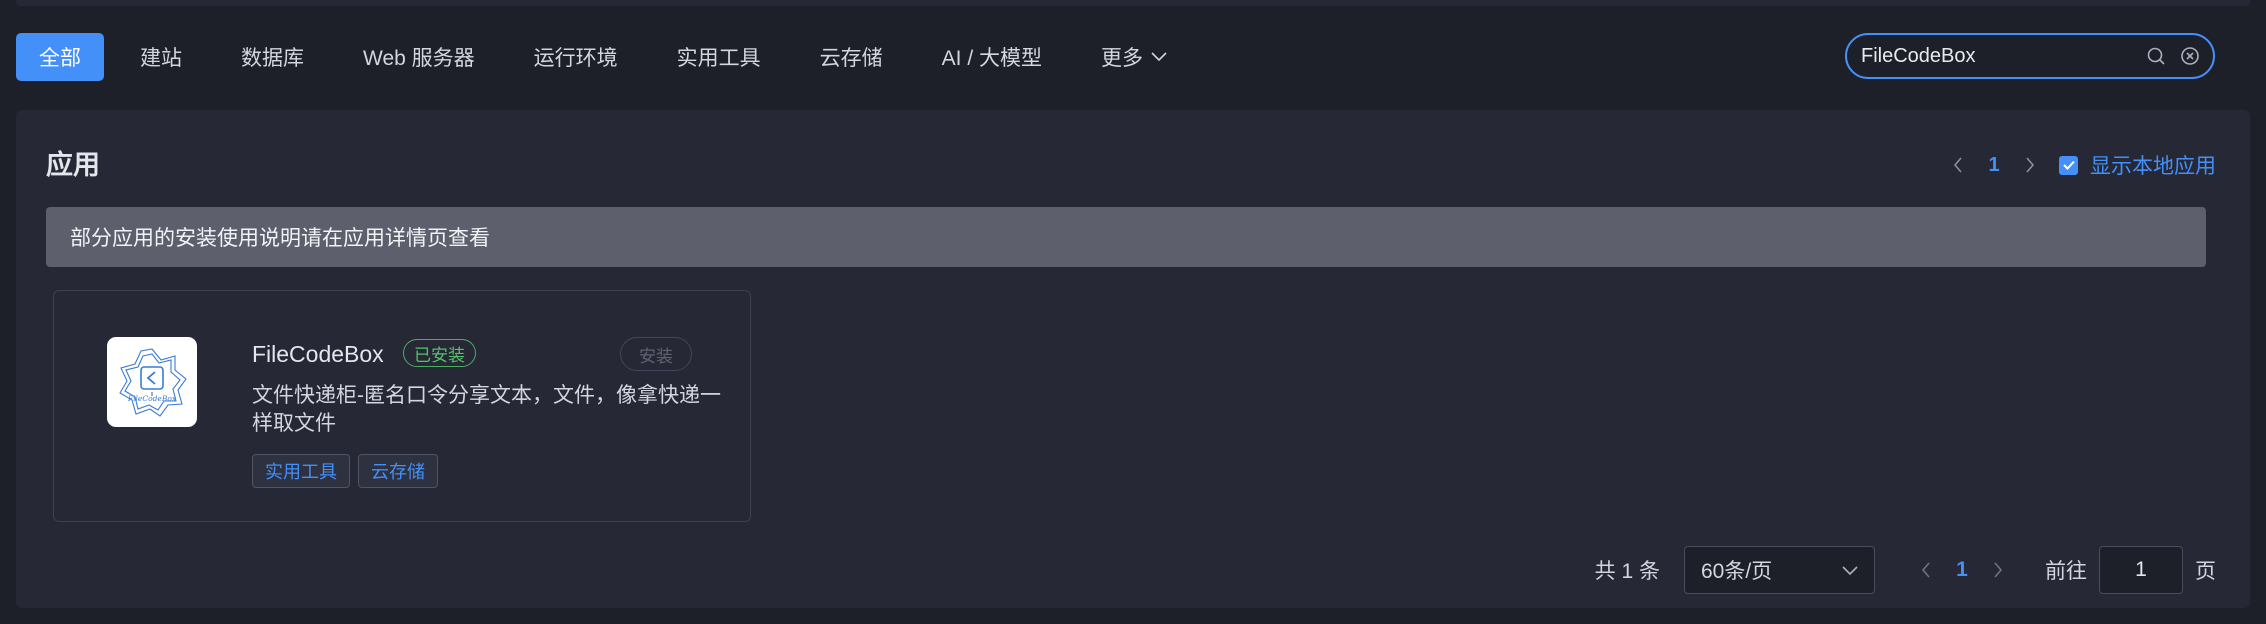  I want to click on search-box, so click(2030, 56).